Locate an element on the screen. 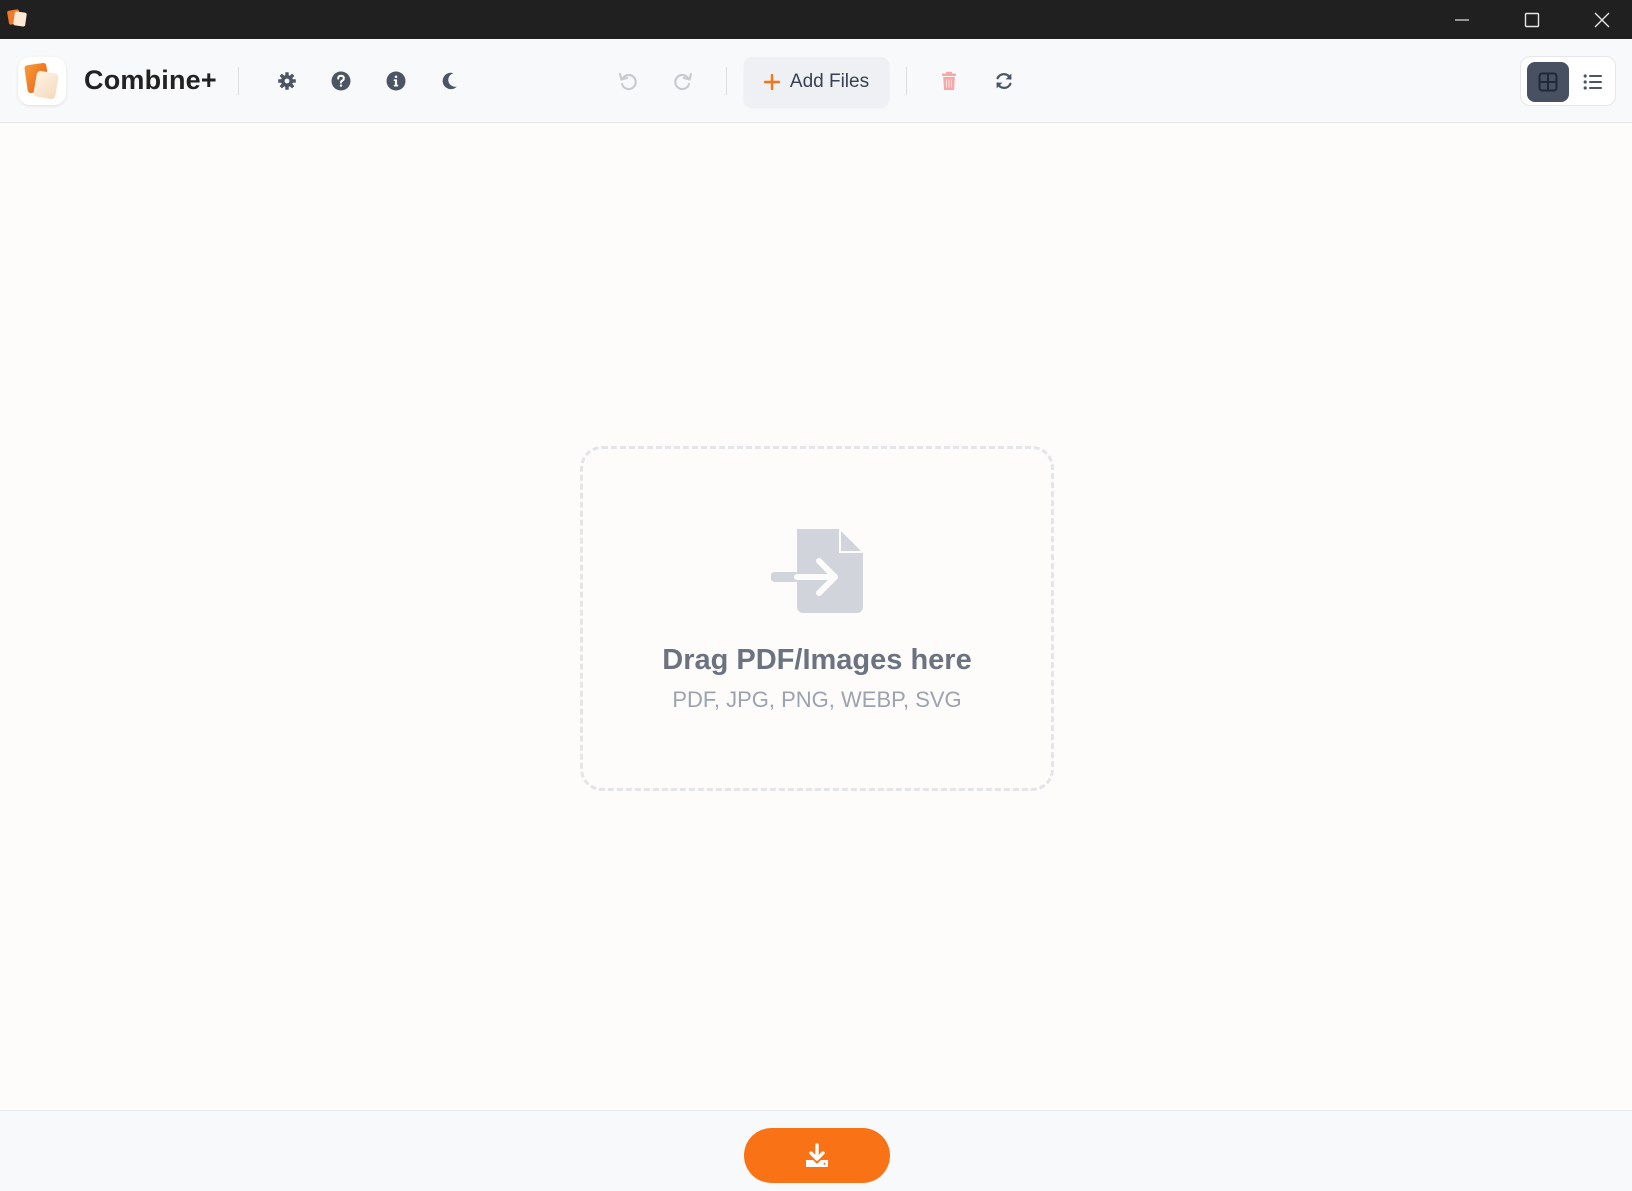 The image size is (1632, 1191). window-minimize-button is located at coordinates (1462, 19).